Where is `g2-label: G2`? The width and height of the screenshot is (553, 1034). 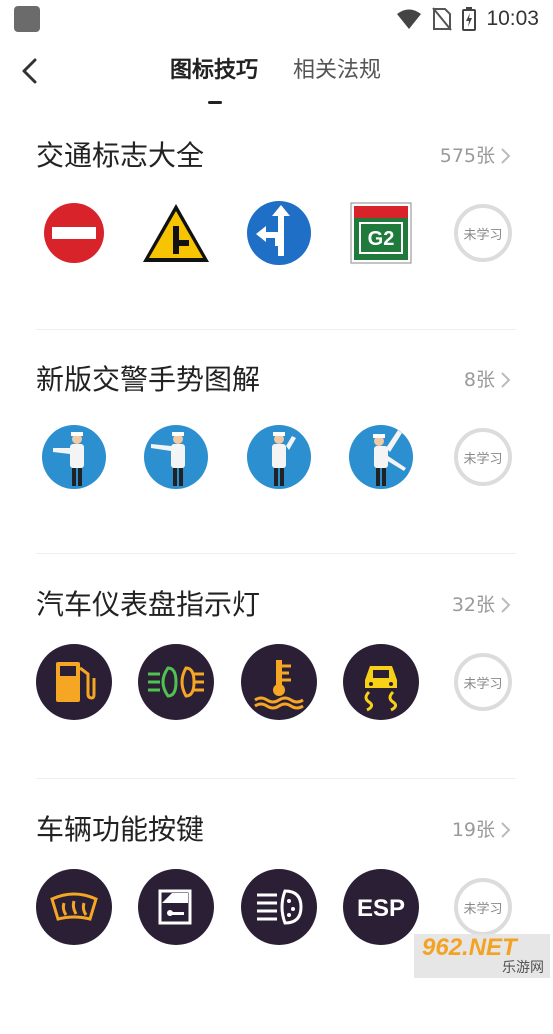
g2-label: G2 is located at coordinates (381, 239).